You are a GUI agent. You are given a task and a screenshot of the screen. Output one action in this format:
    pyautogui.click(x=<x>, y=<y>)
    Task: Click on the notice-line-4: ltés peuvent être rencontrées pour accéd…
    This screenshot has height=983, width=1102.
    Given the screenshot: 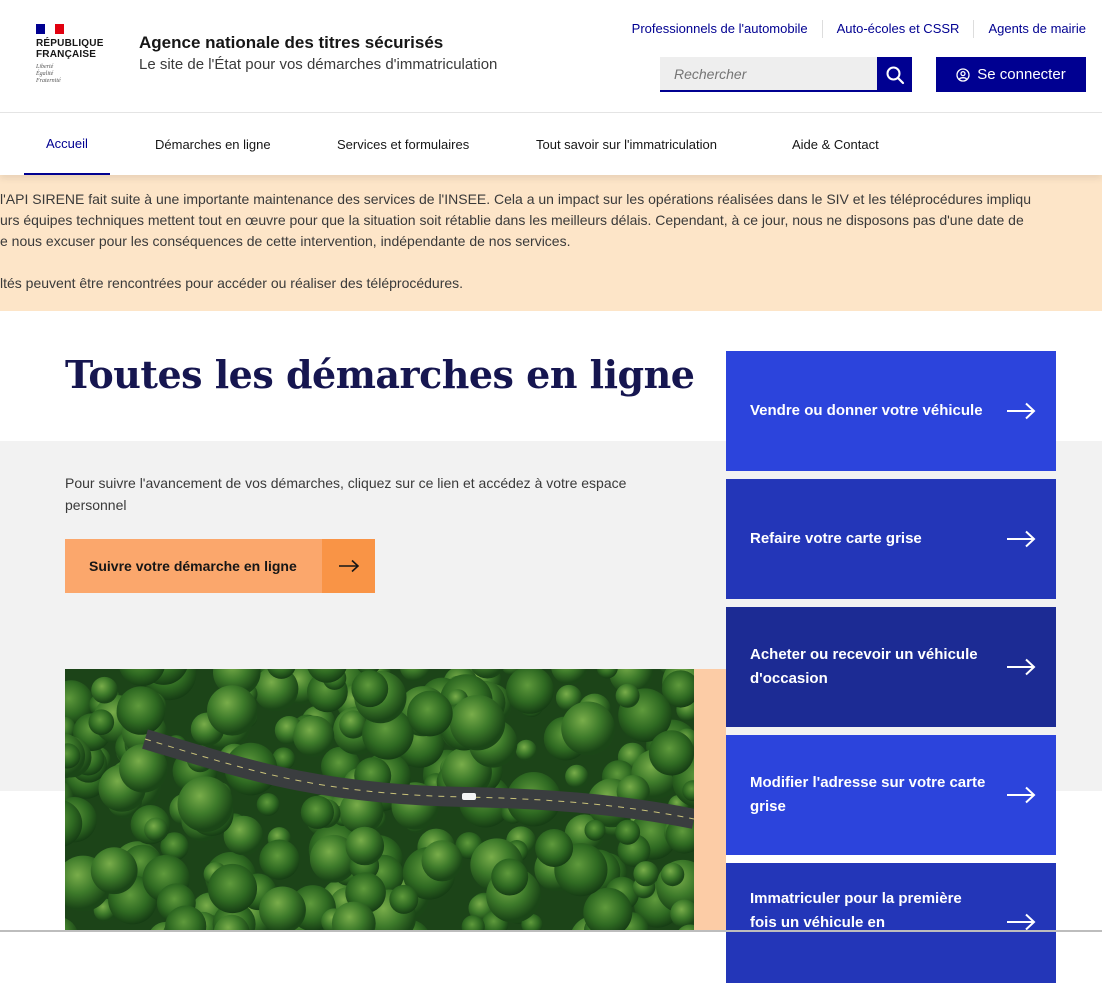 What is the action you would take?
    pyautogui.click(x=232, y=283)
    